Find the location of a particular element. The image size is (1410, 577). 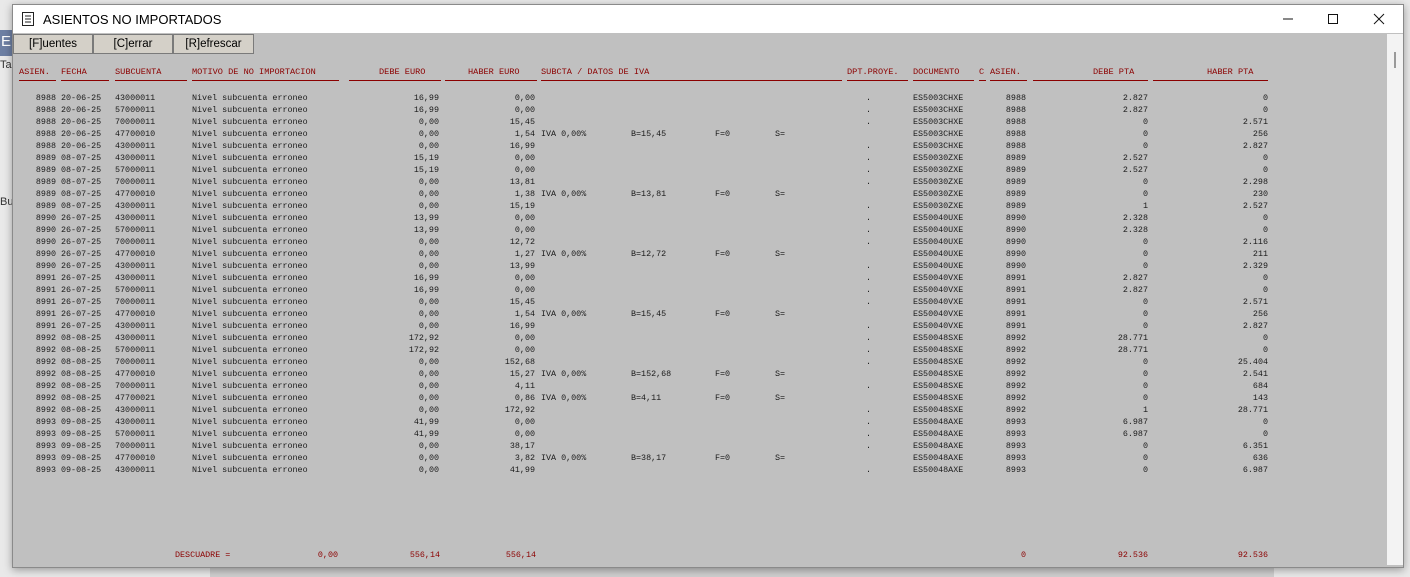

cell-fecha: 26-07-25 is located at coordinates (81, 266).